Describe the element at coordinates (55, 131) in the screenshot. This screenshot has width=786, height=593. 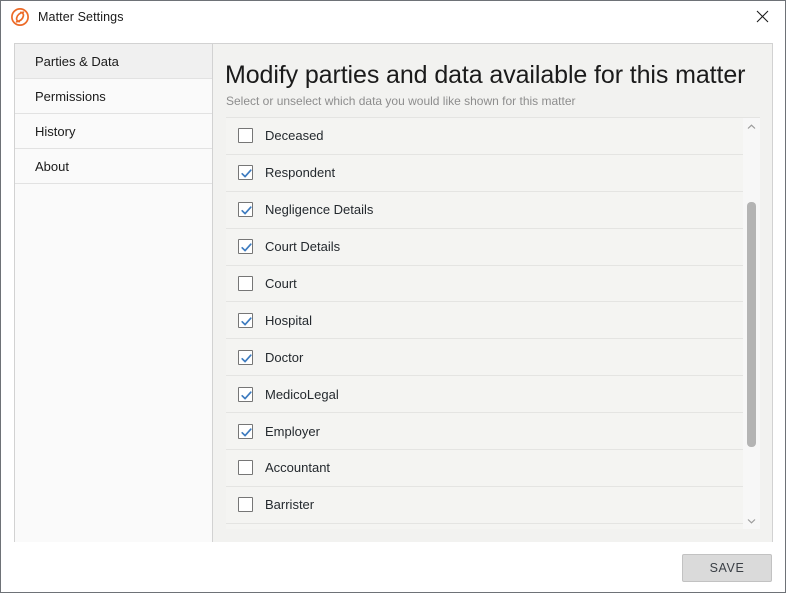
I see `sidebar-item-label: History` at that location.